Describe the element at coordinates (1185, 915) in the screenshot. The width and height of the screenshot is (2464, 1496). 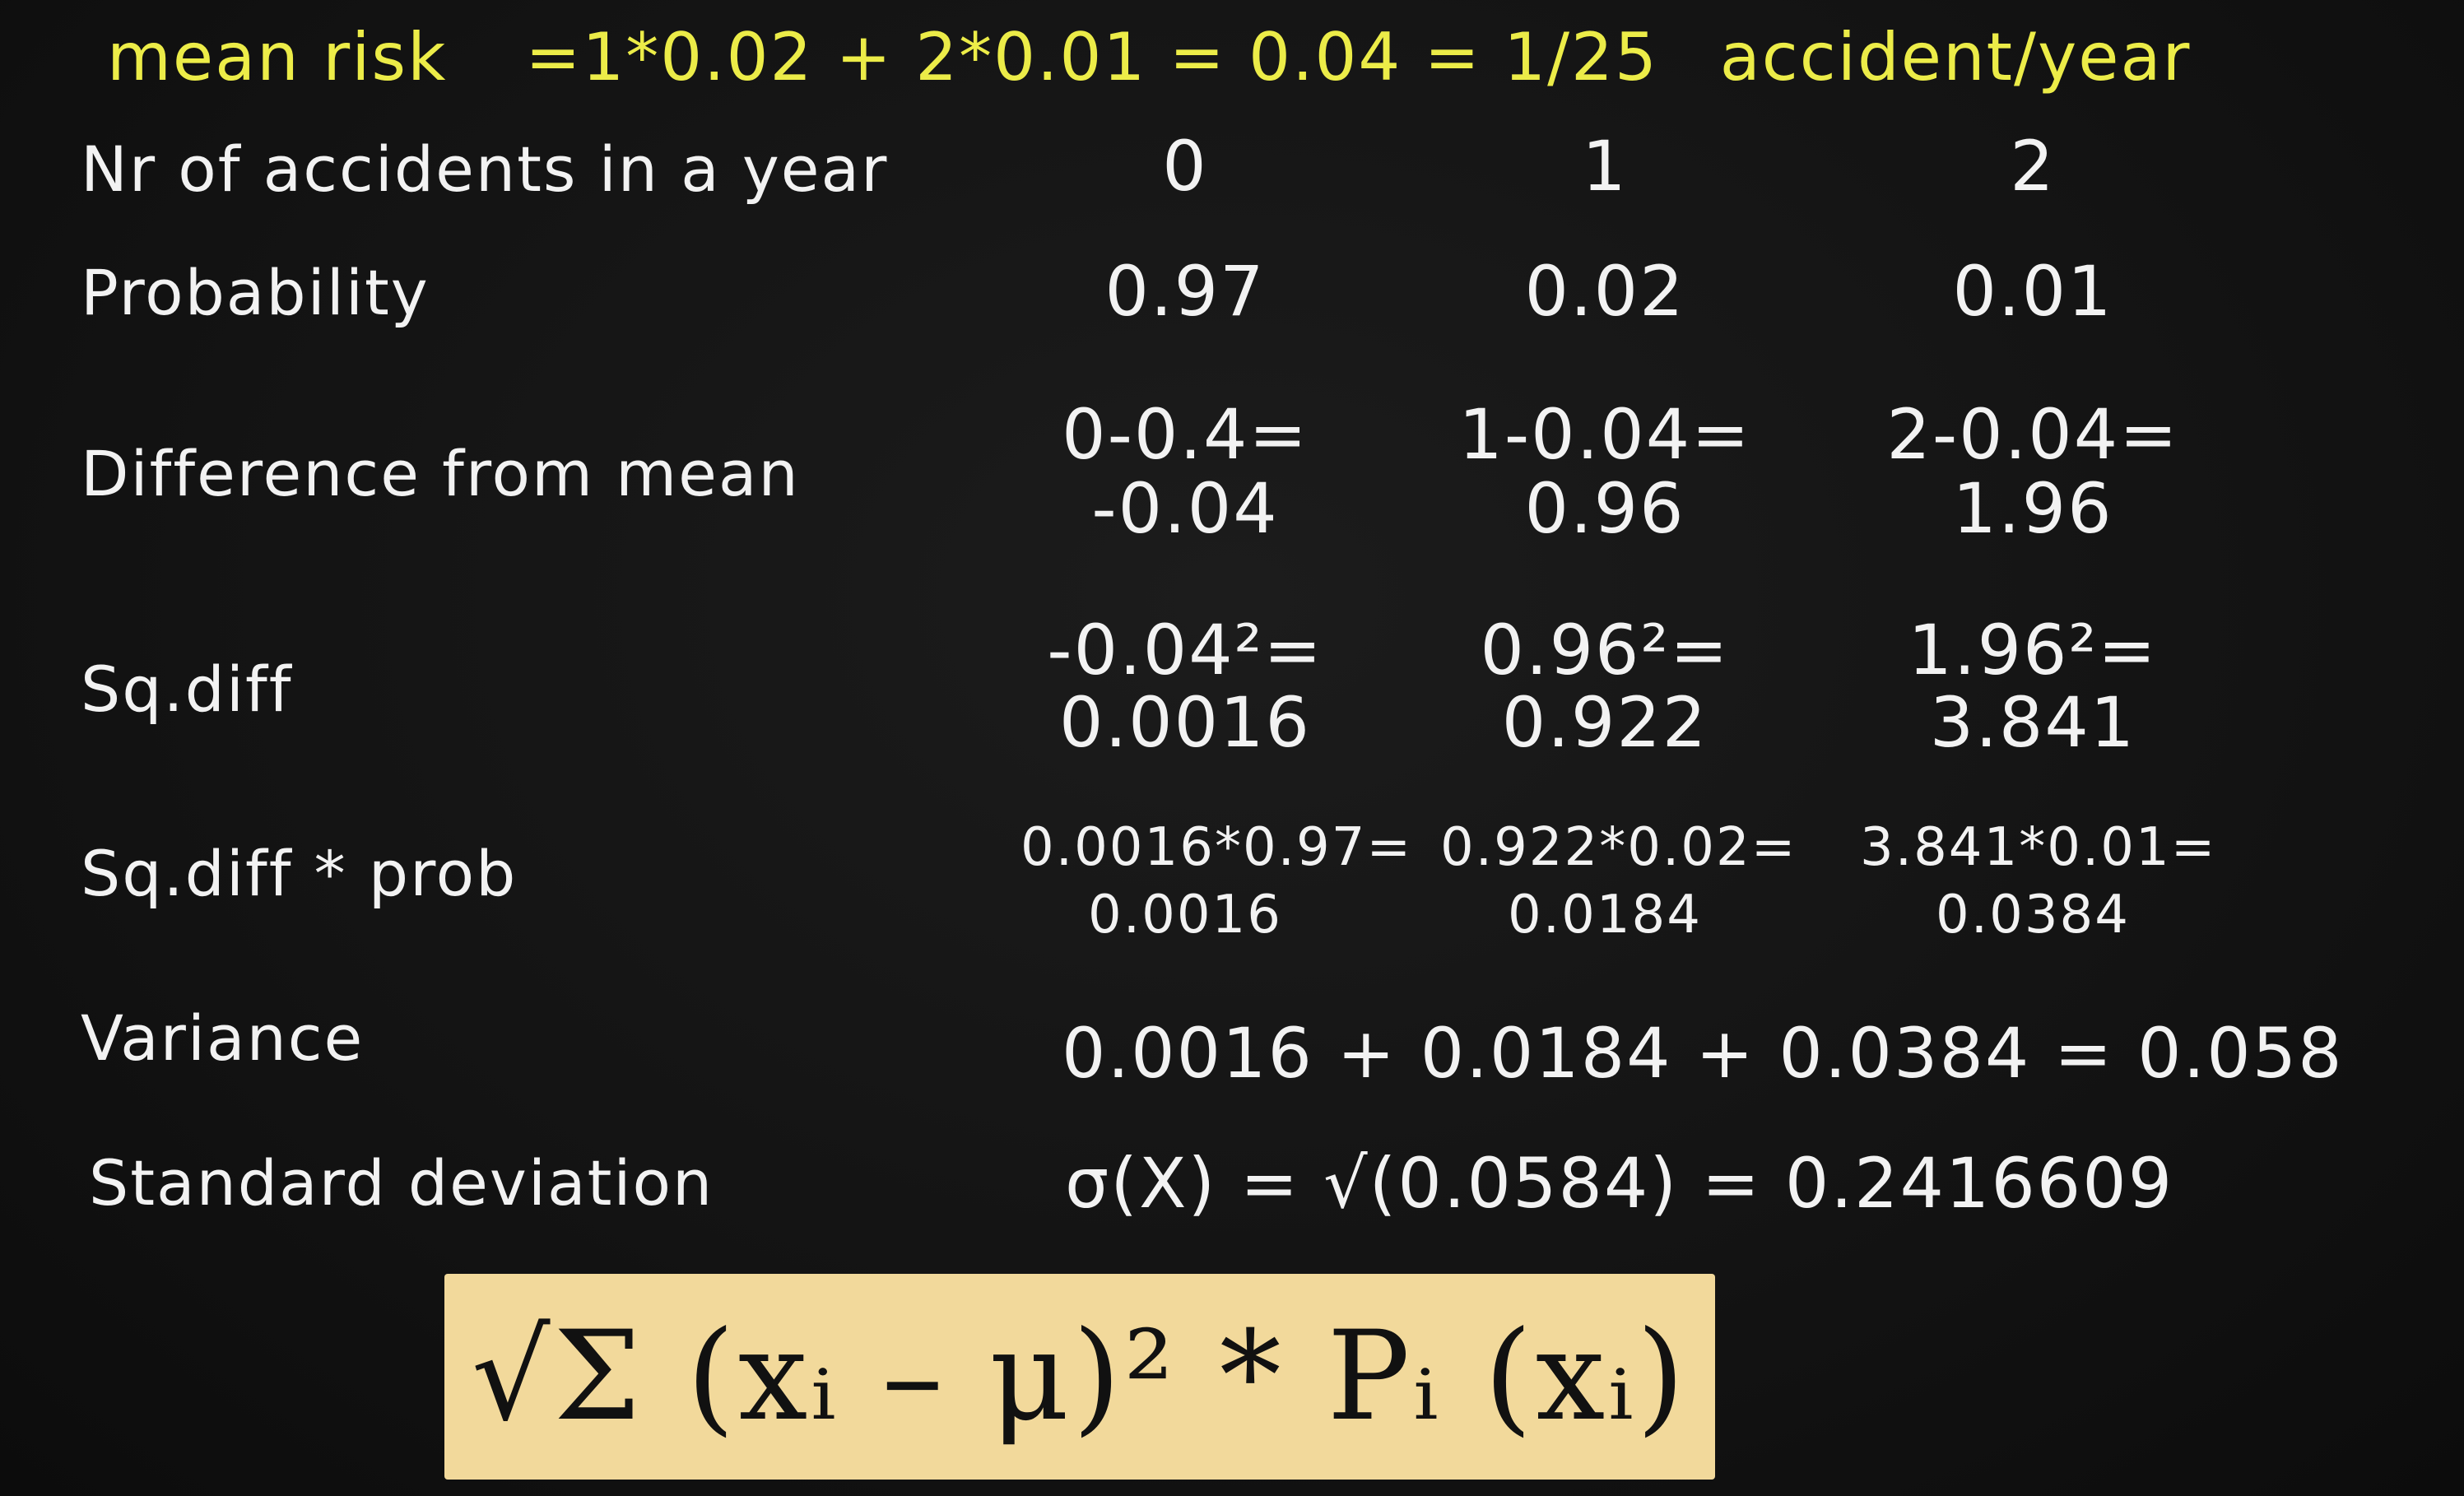
I see `sq-diff-prob-result-0: 0.0016` at that location.